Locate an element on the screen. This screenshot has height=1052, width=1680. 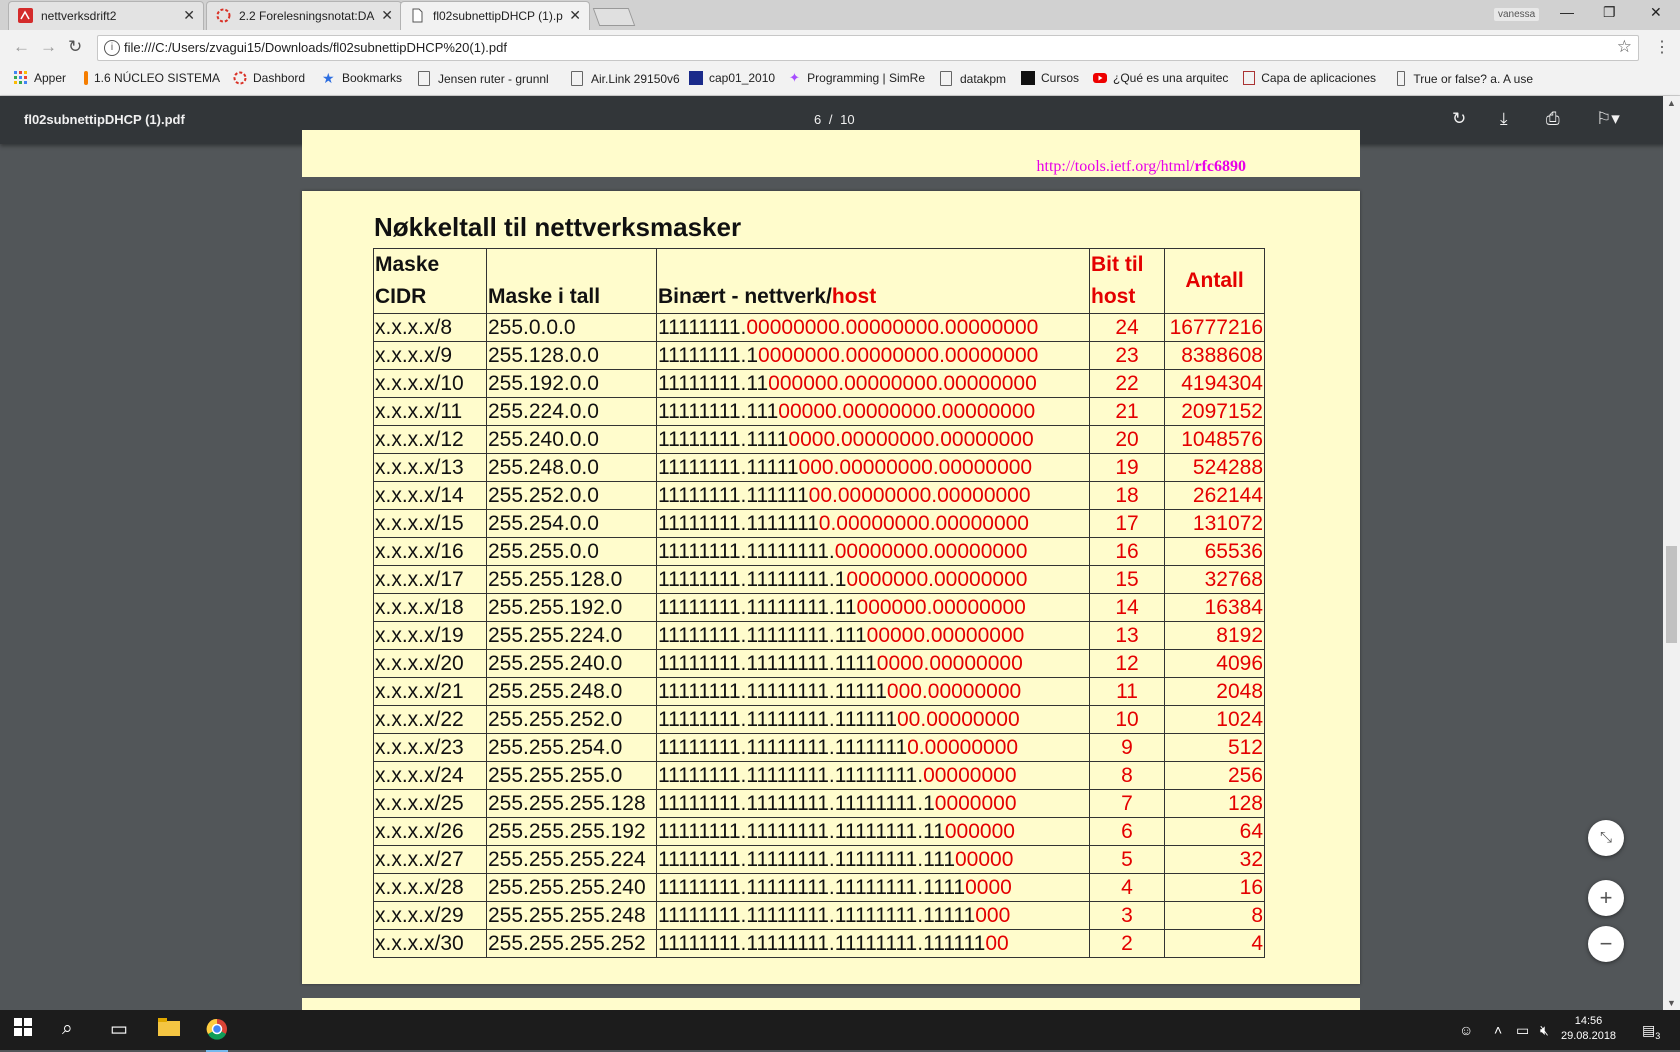
bookmark-cap01: cap01_2010 is located at coordinates (732, 78).